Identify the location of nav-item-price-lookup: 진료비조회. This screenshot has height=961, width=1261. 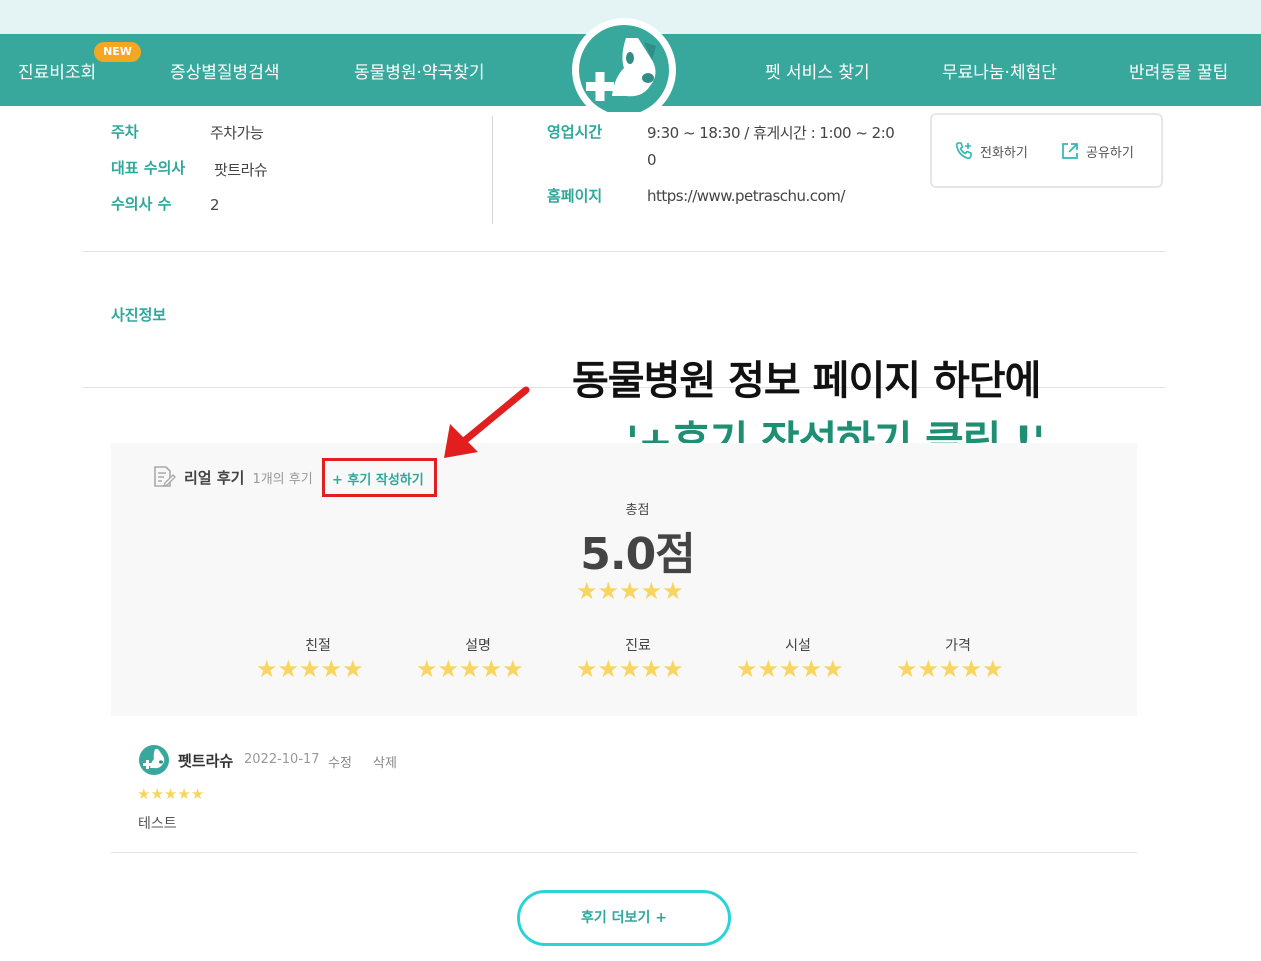
(57, 70).